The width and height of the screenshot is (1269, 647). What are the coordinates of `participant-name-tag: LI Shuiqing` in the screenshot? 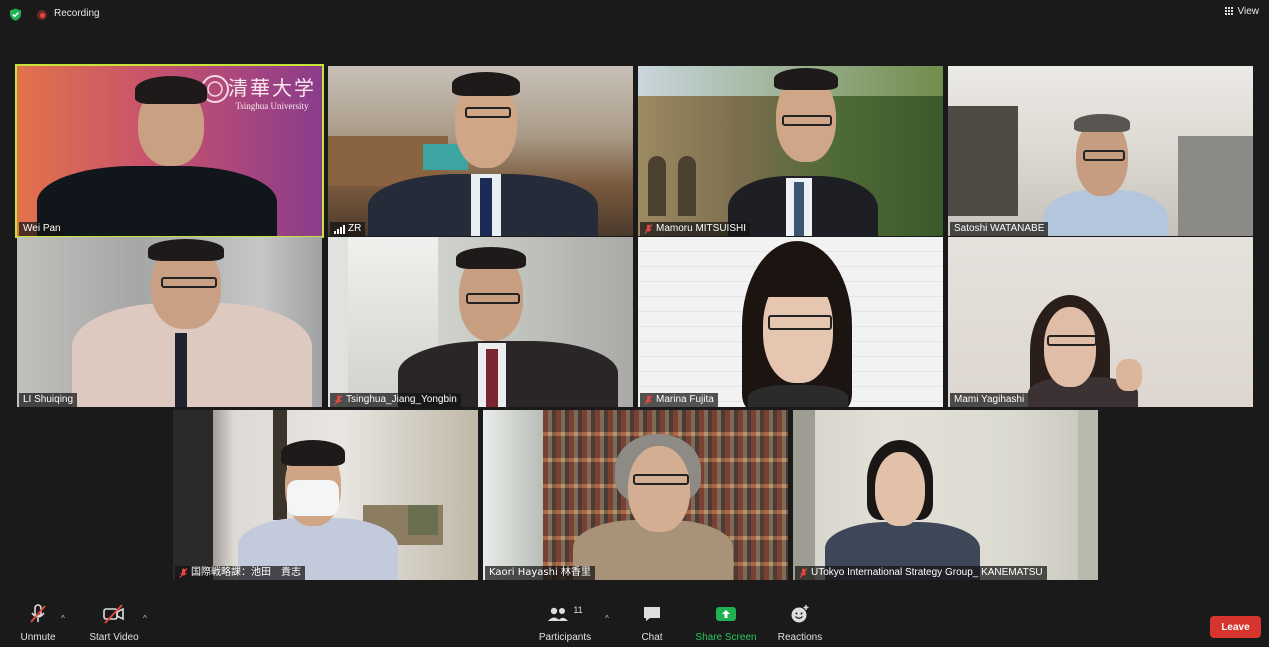 It's located at (48, 400).